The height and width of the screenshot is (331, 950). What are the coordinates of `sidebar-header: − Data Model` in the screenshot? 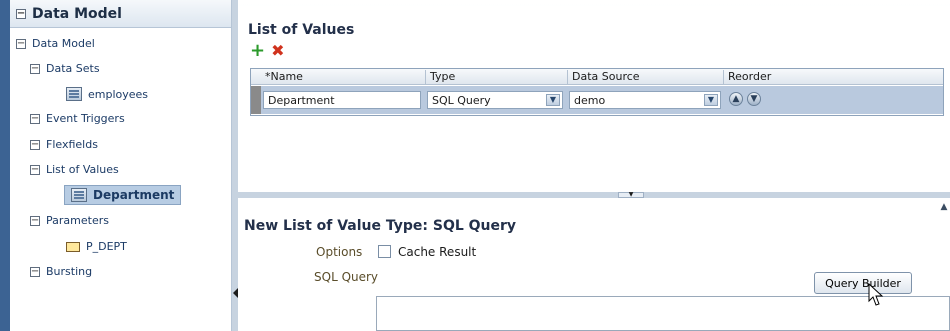 It's located at (120, 14).